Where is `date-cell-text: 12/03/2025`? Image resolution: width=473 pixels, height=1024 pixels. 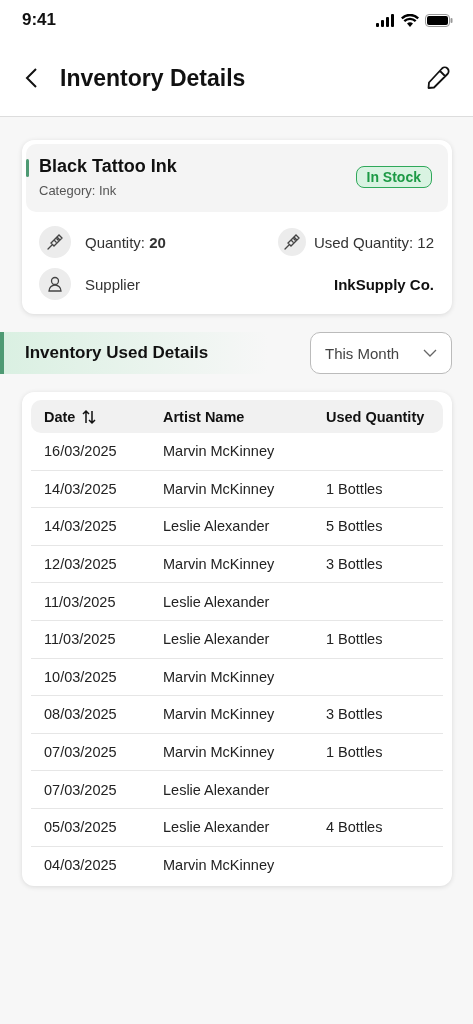 date-cell-text: 12/03/2025 is located at coordinates (80, 564).